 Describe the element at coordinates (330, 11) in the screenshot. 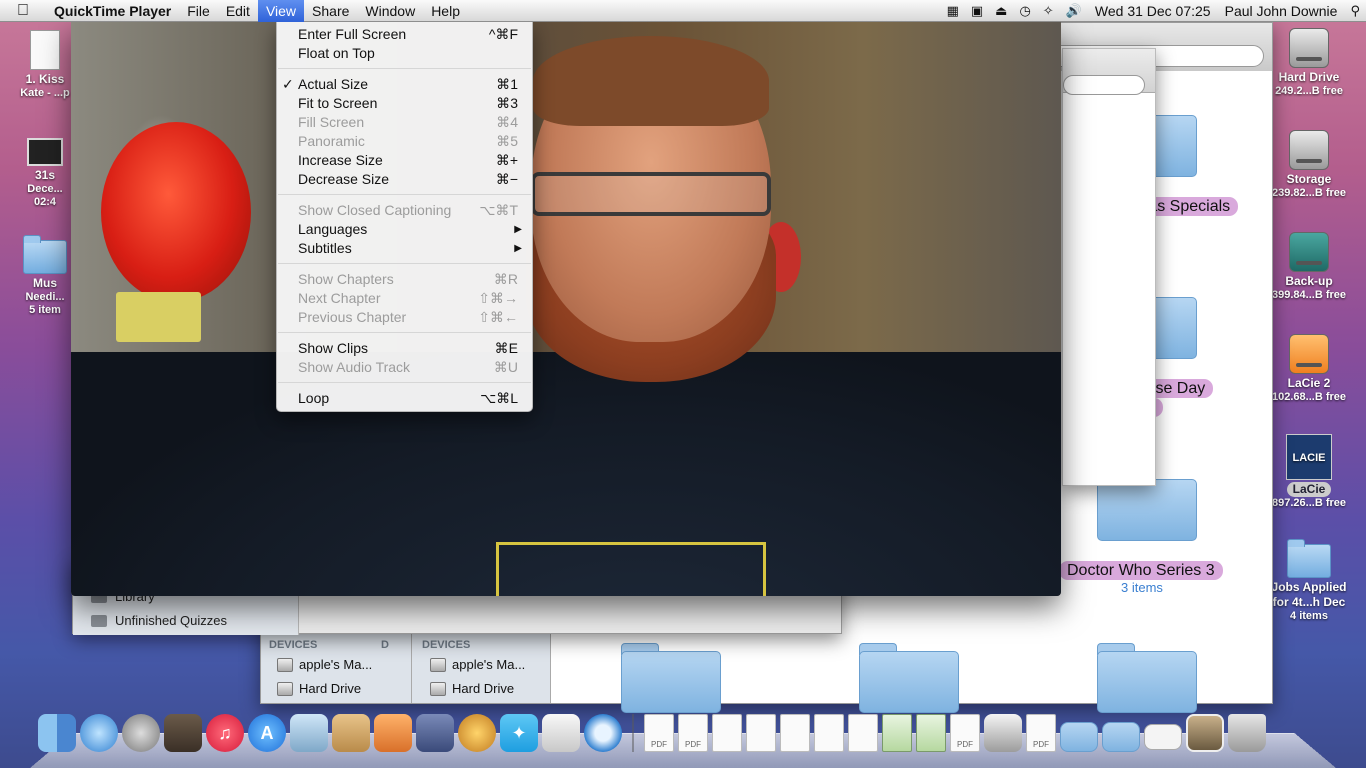

I see `menu-share: Share` at that location.